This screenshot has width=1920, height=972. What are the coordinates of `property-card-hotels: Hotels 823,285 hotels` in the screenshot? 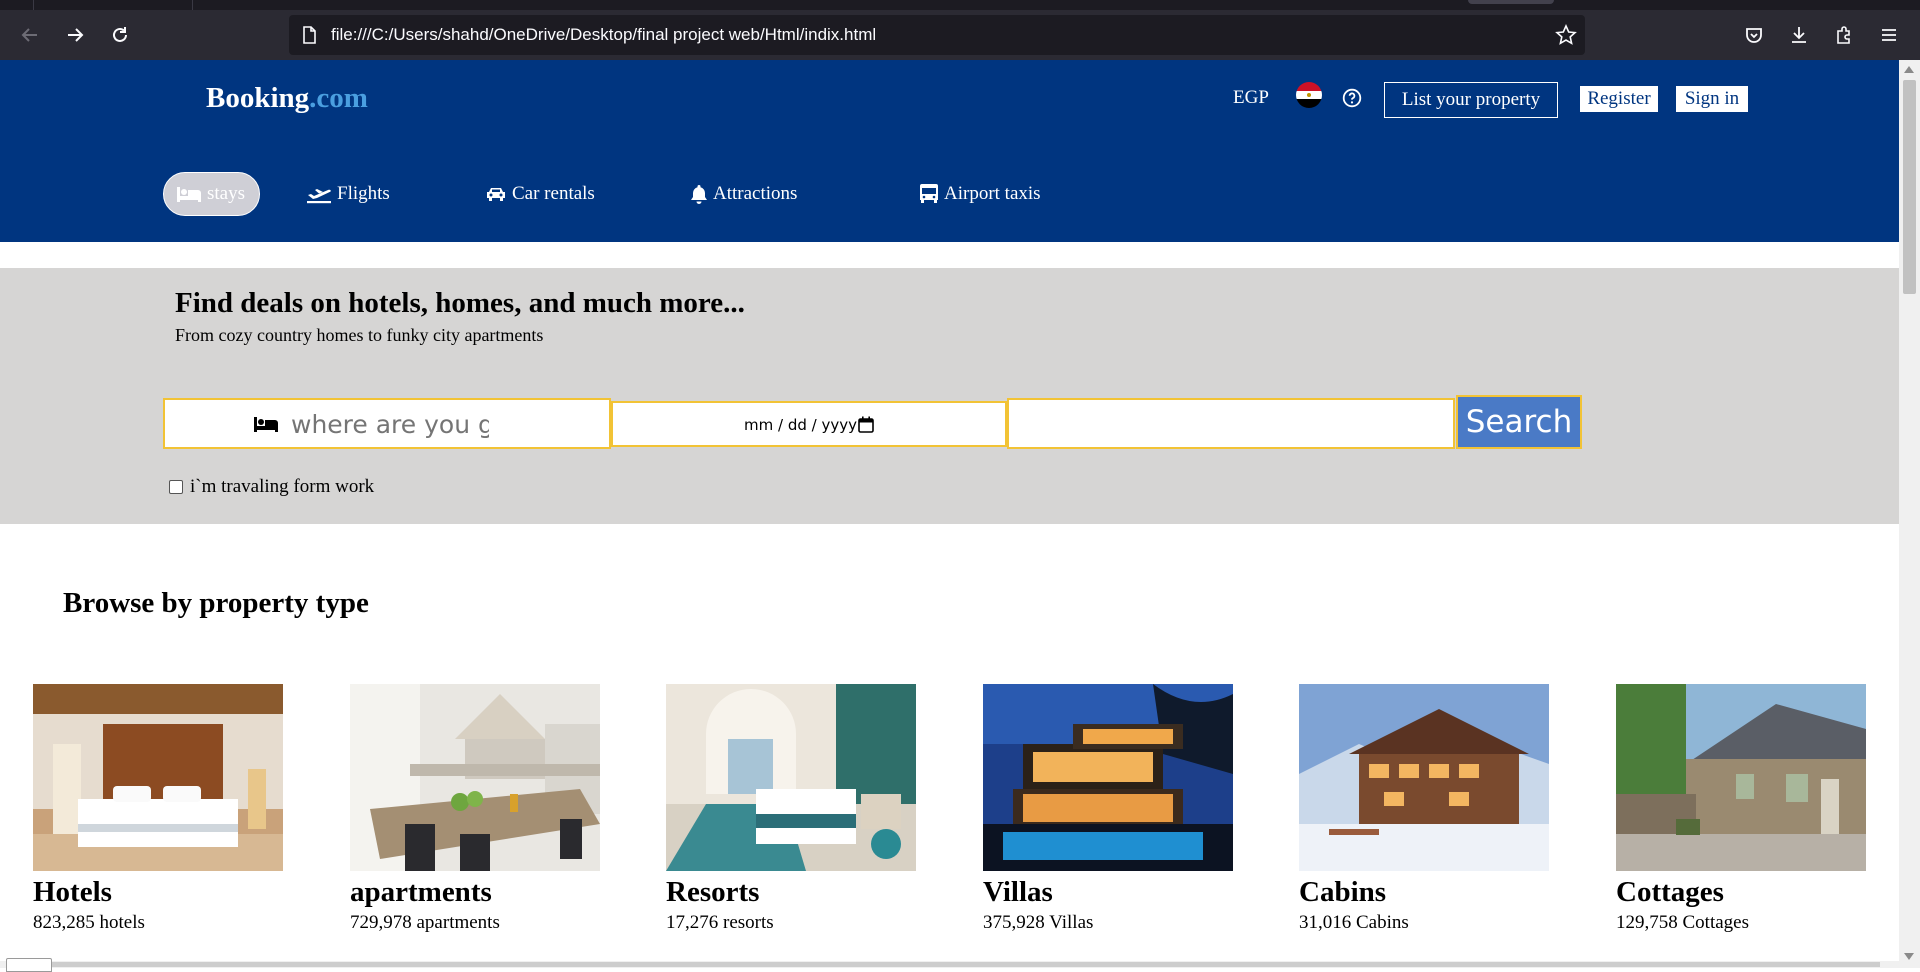 It's located at (158, 808).